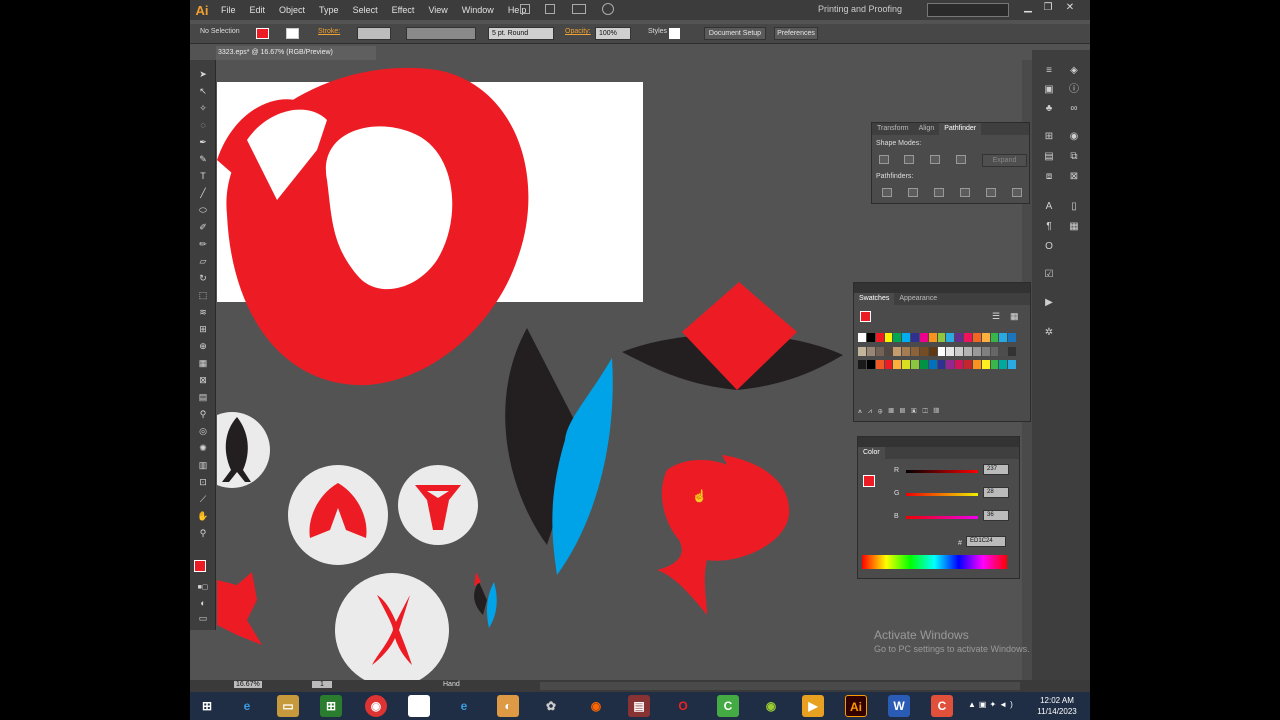 Image resolution: width=1280 pixels, height=720 pixels. I want to click on panel-header, so click(942, 288).